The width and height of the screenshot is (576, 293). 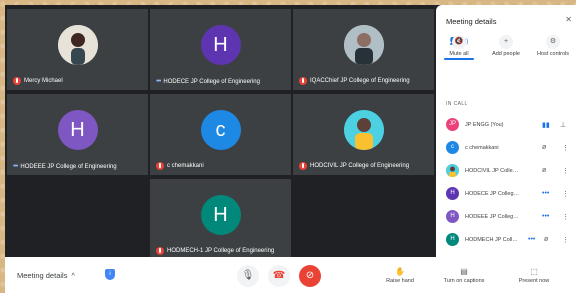 I want to click on in-call-label: IN CALL, so click(x=457, y=104).